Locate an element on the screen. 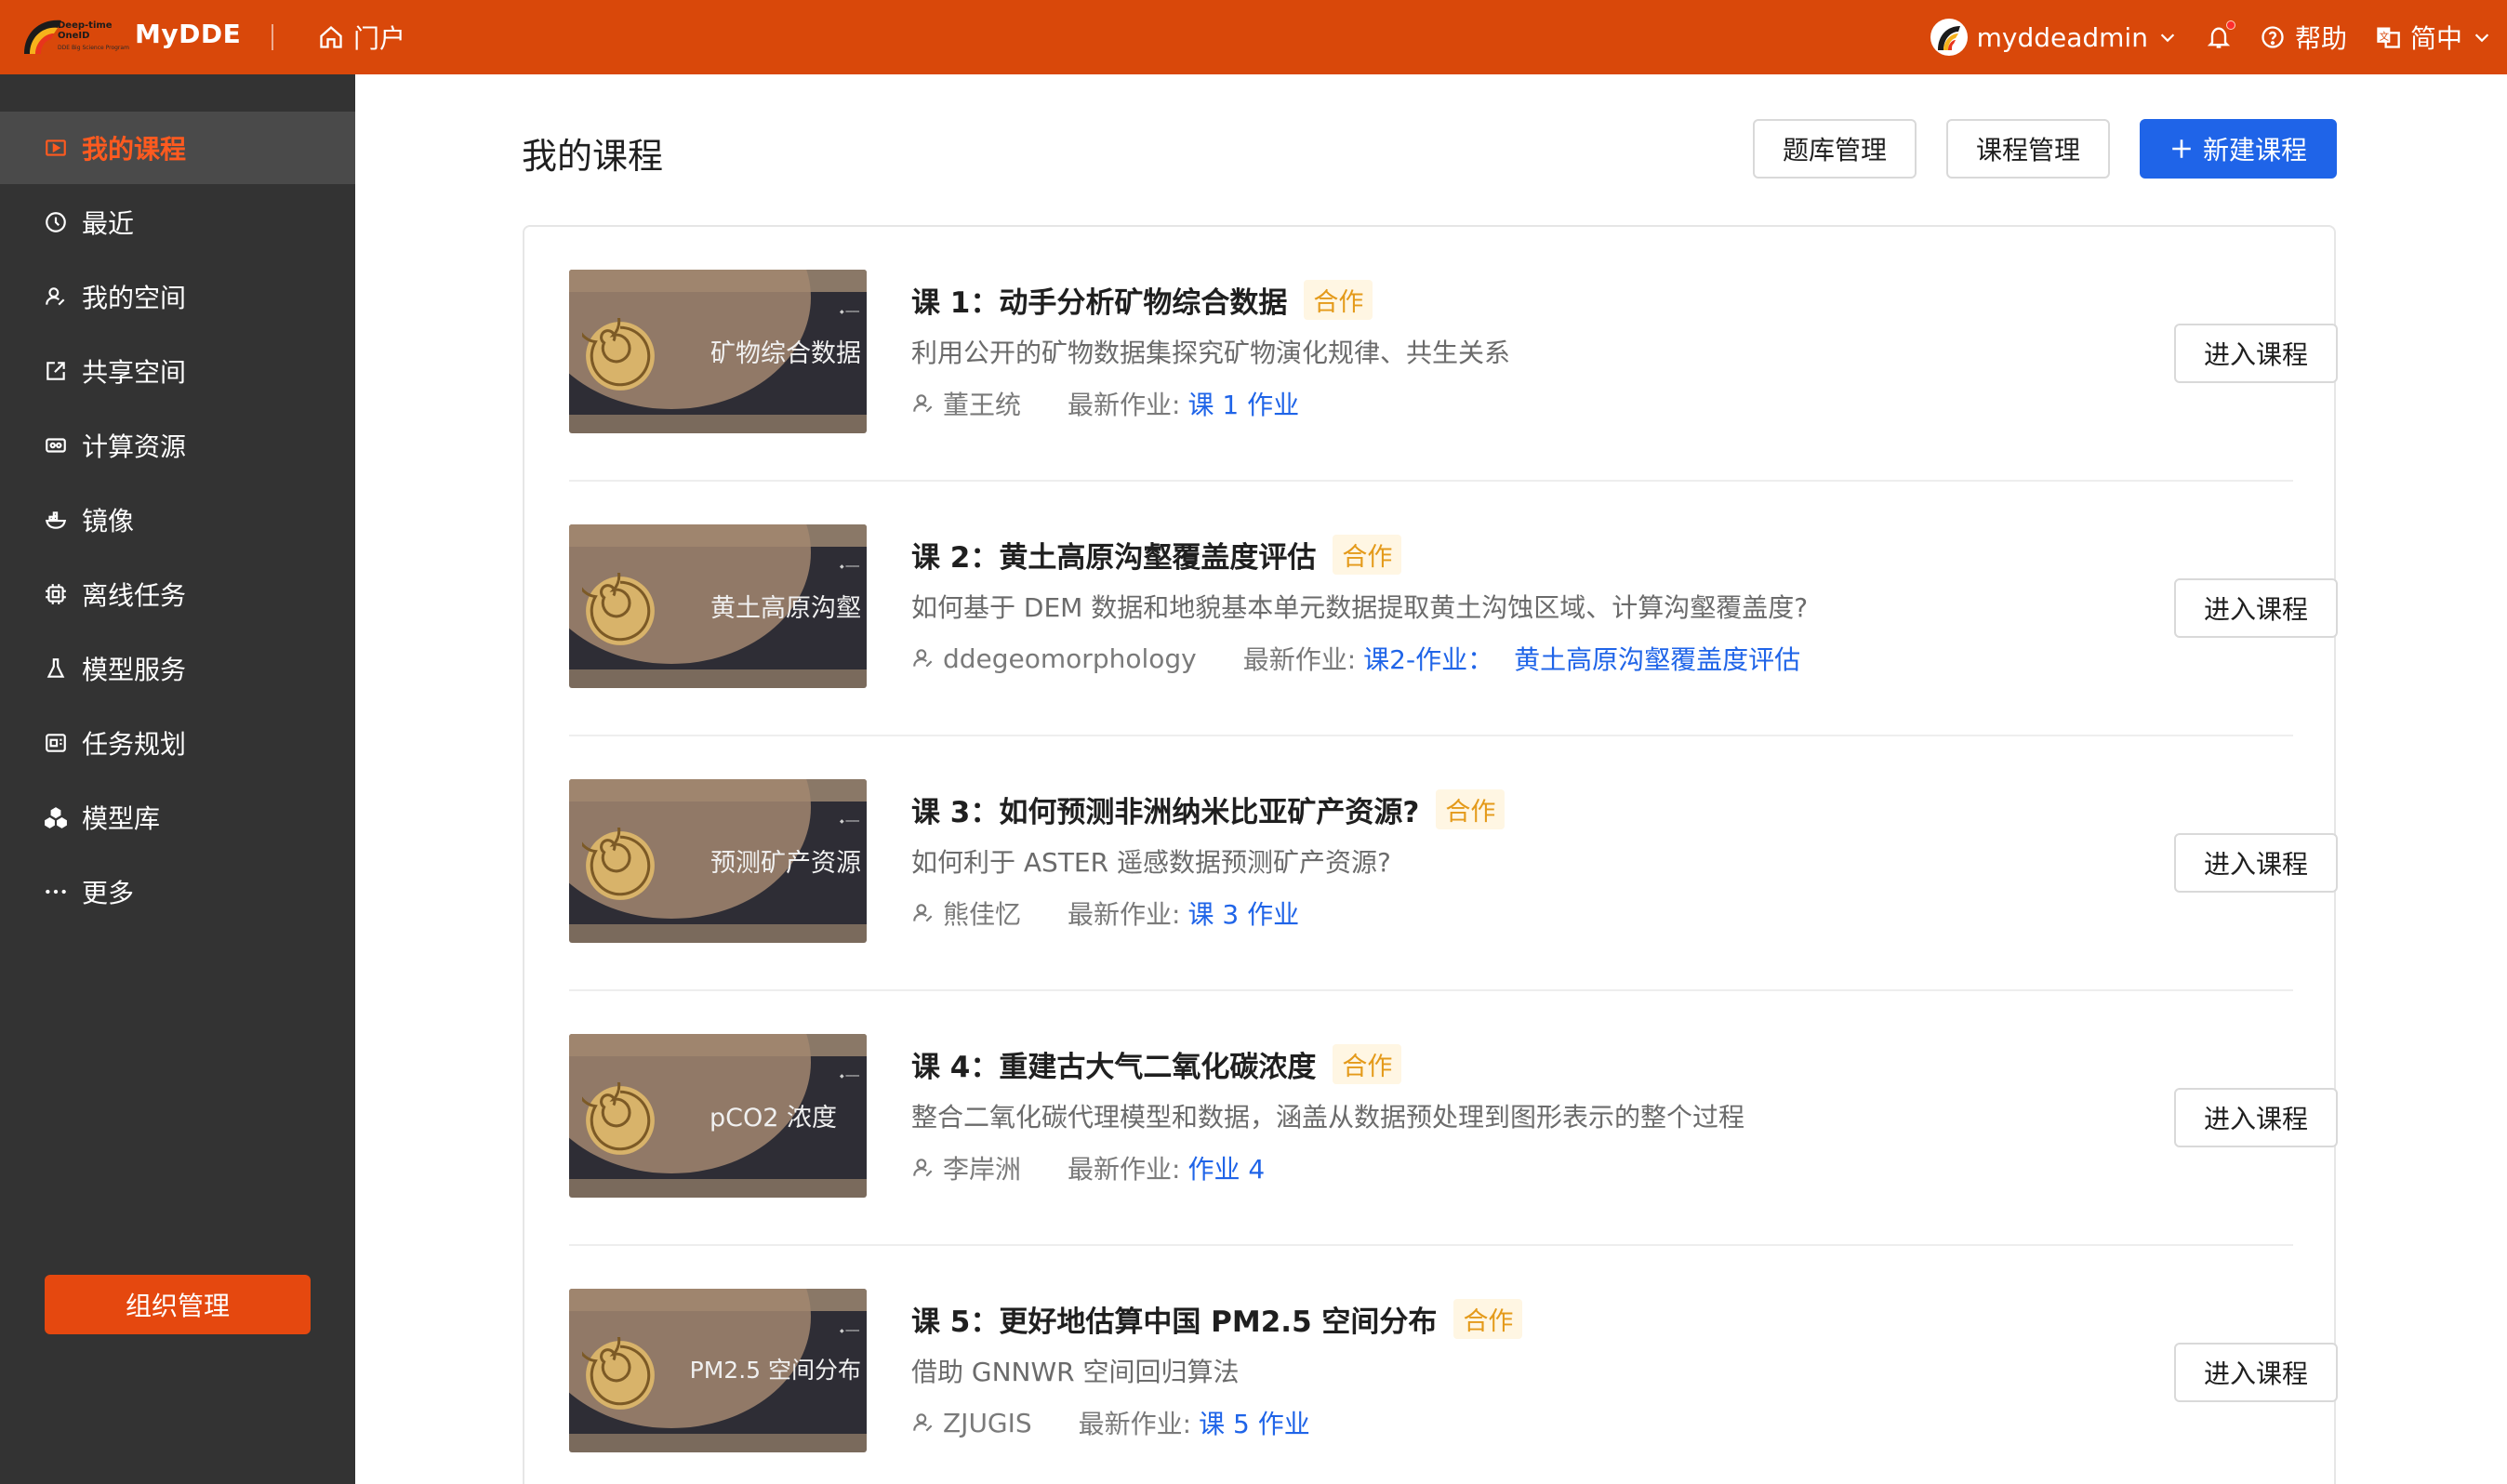 The height and width of the screenshot is (1484, 2507). sidebar-item-label: 离线任务 is located at coordinates (134, 595).